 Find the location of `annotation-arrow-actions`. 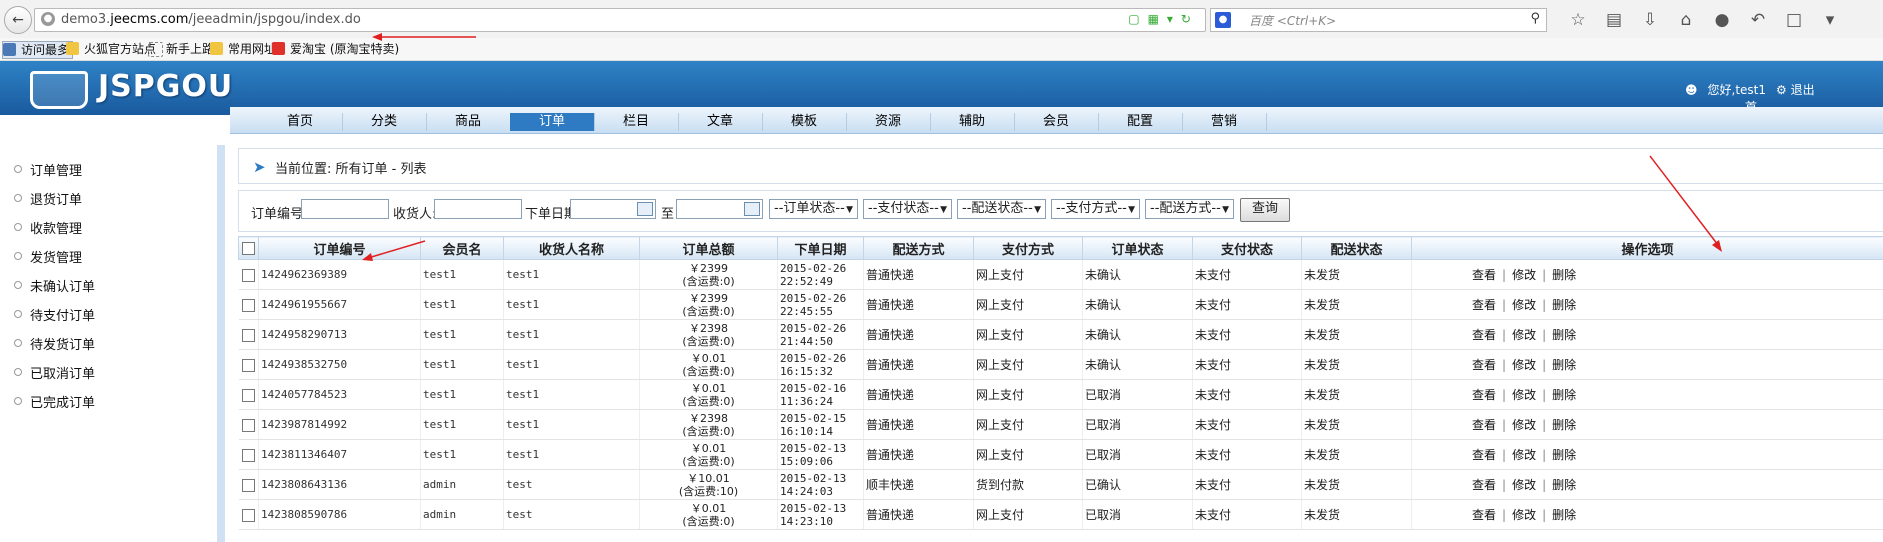

annotation-arrow-actions is located at coordinates (1684, 200).